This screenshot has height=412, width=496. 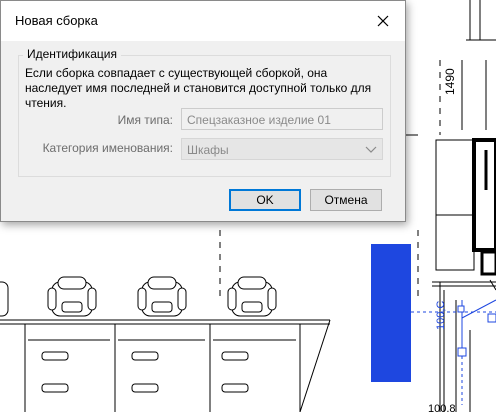 What do you see at coordinates (441, 315) in the screenshot?
I see `dimension-100c: 100,C` at bounding box center [441, 315].